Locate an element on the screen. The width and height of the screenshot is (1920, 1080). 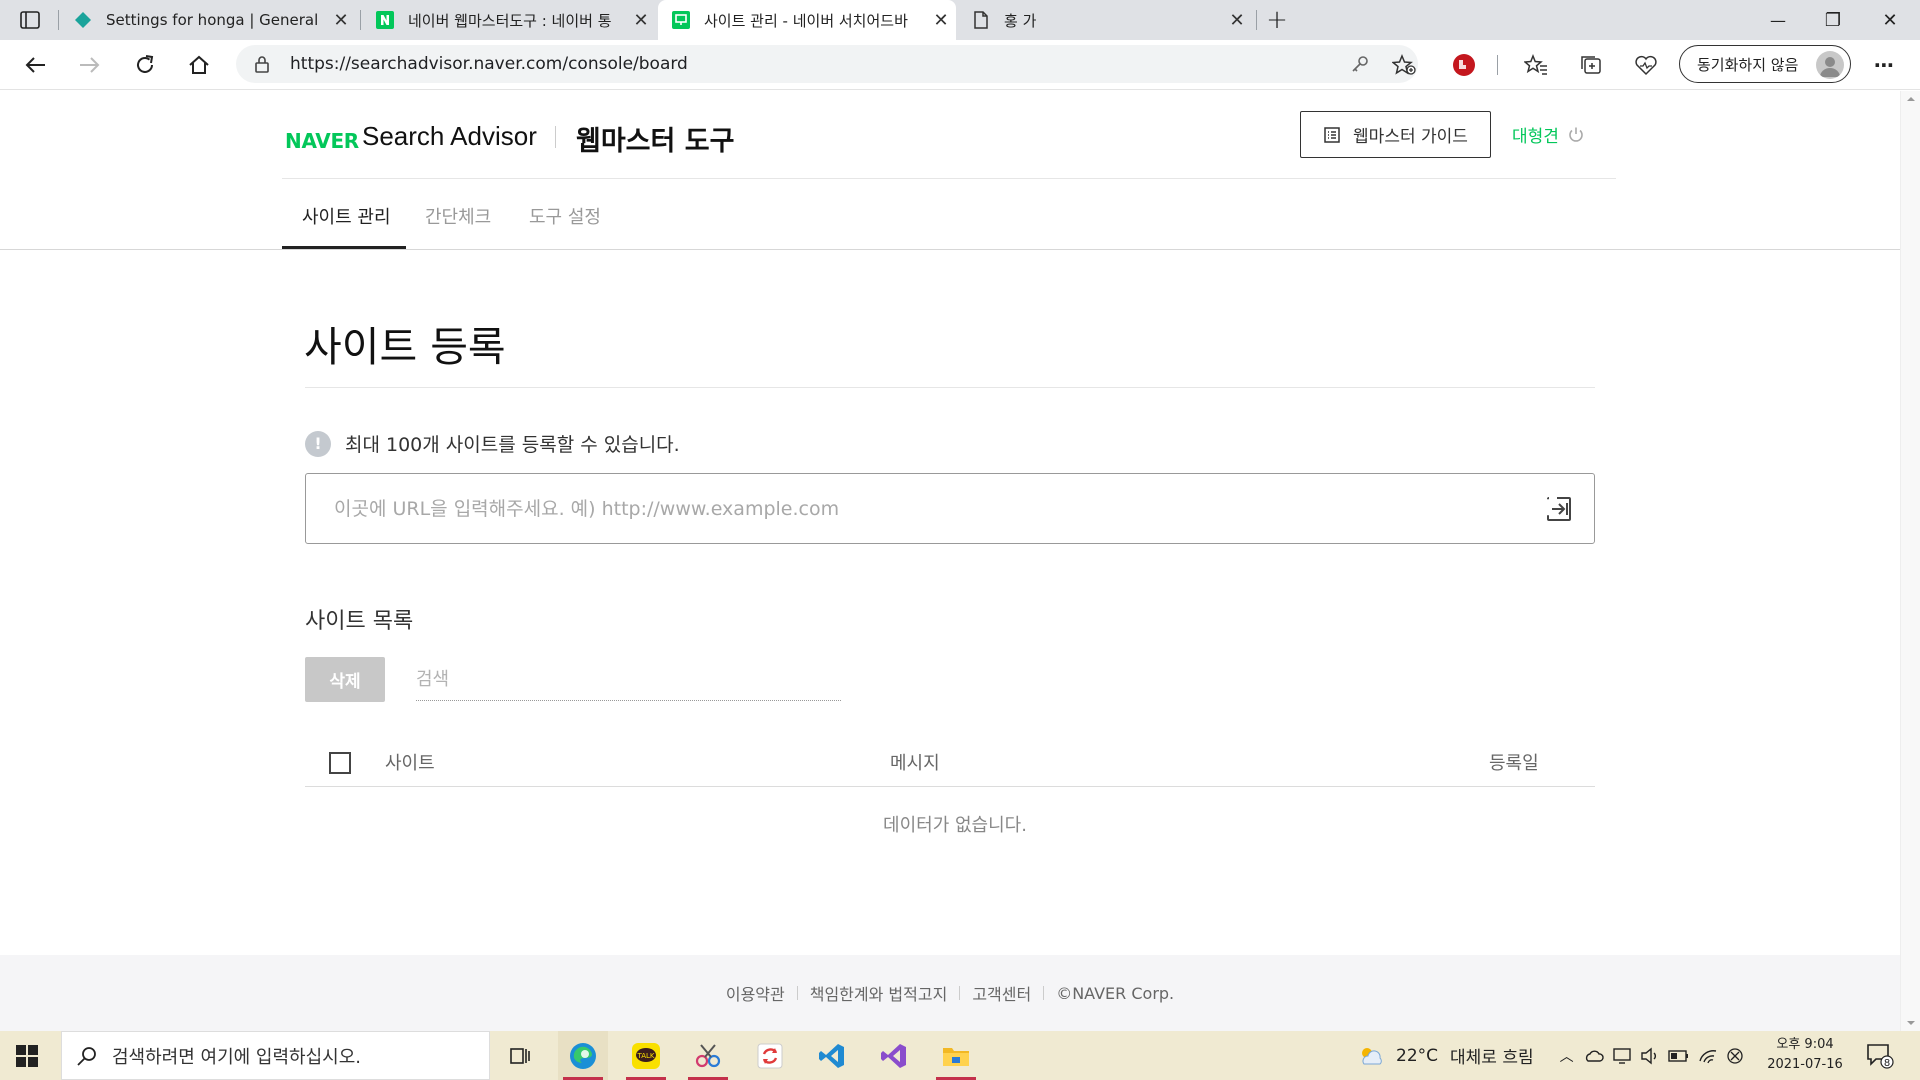
guide-button-label: 웹마스터 가이드 is located at coordinates (1410, 137).